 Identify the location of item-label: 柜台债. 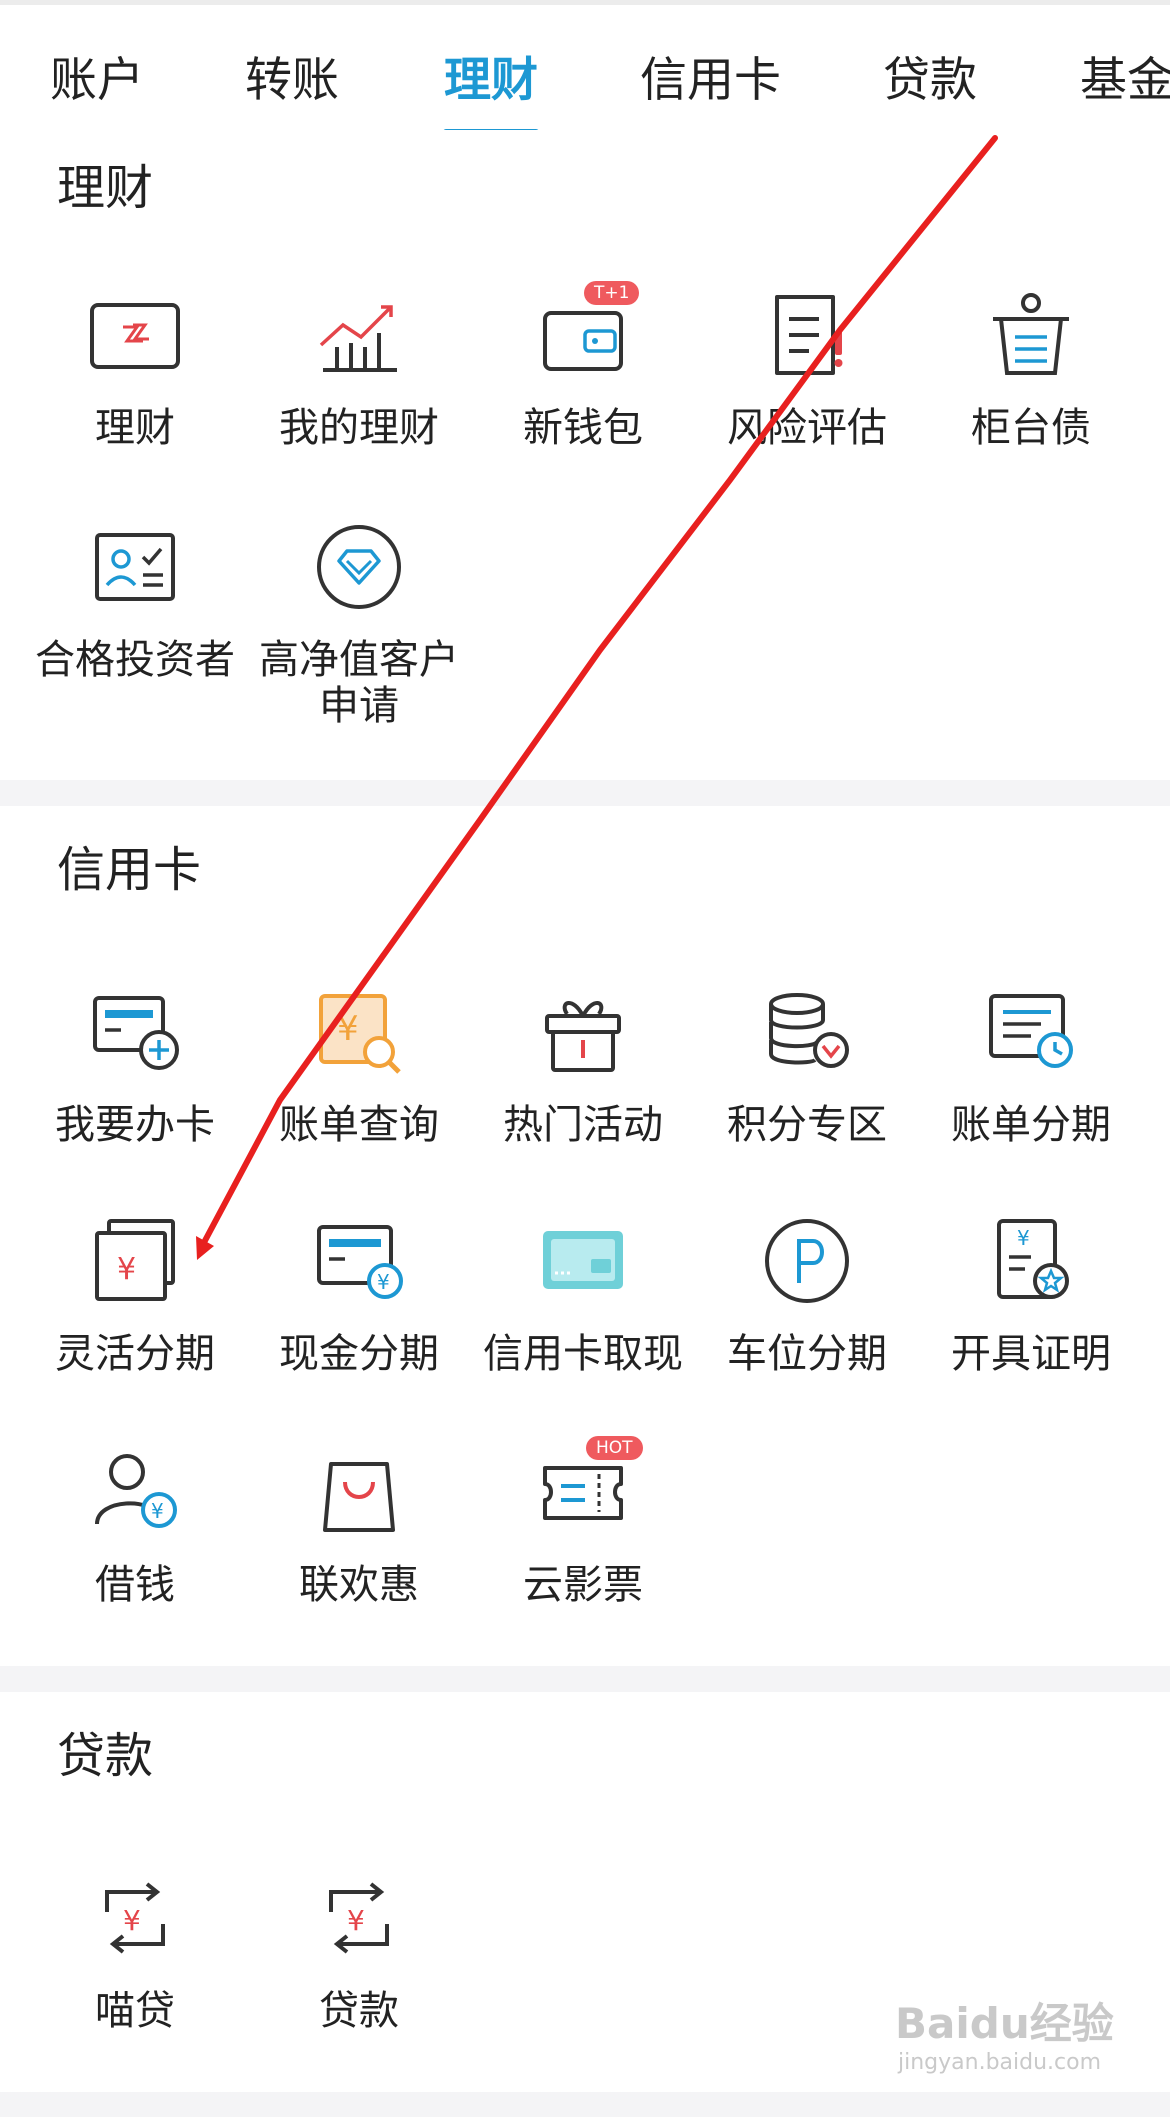
(1031, 428).